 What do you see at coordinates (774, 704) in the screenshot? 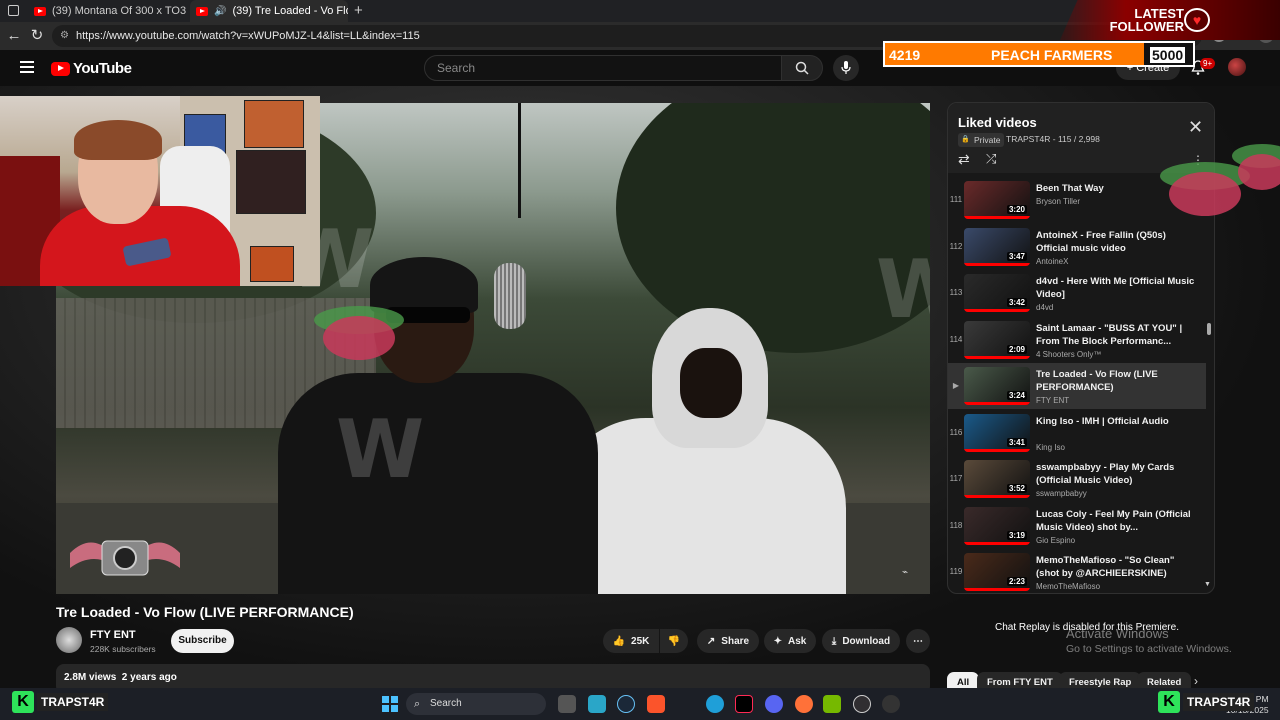
I see `discord-icon` at bounding box center [774, 704].